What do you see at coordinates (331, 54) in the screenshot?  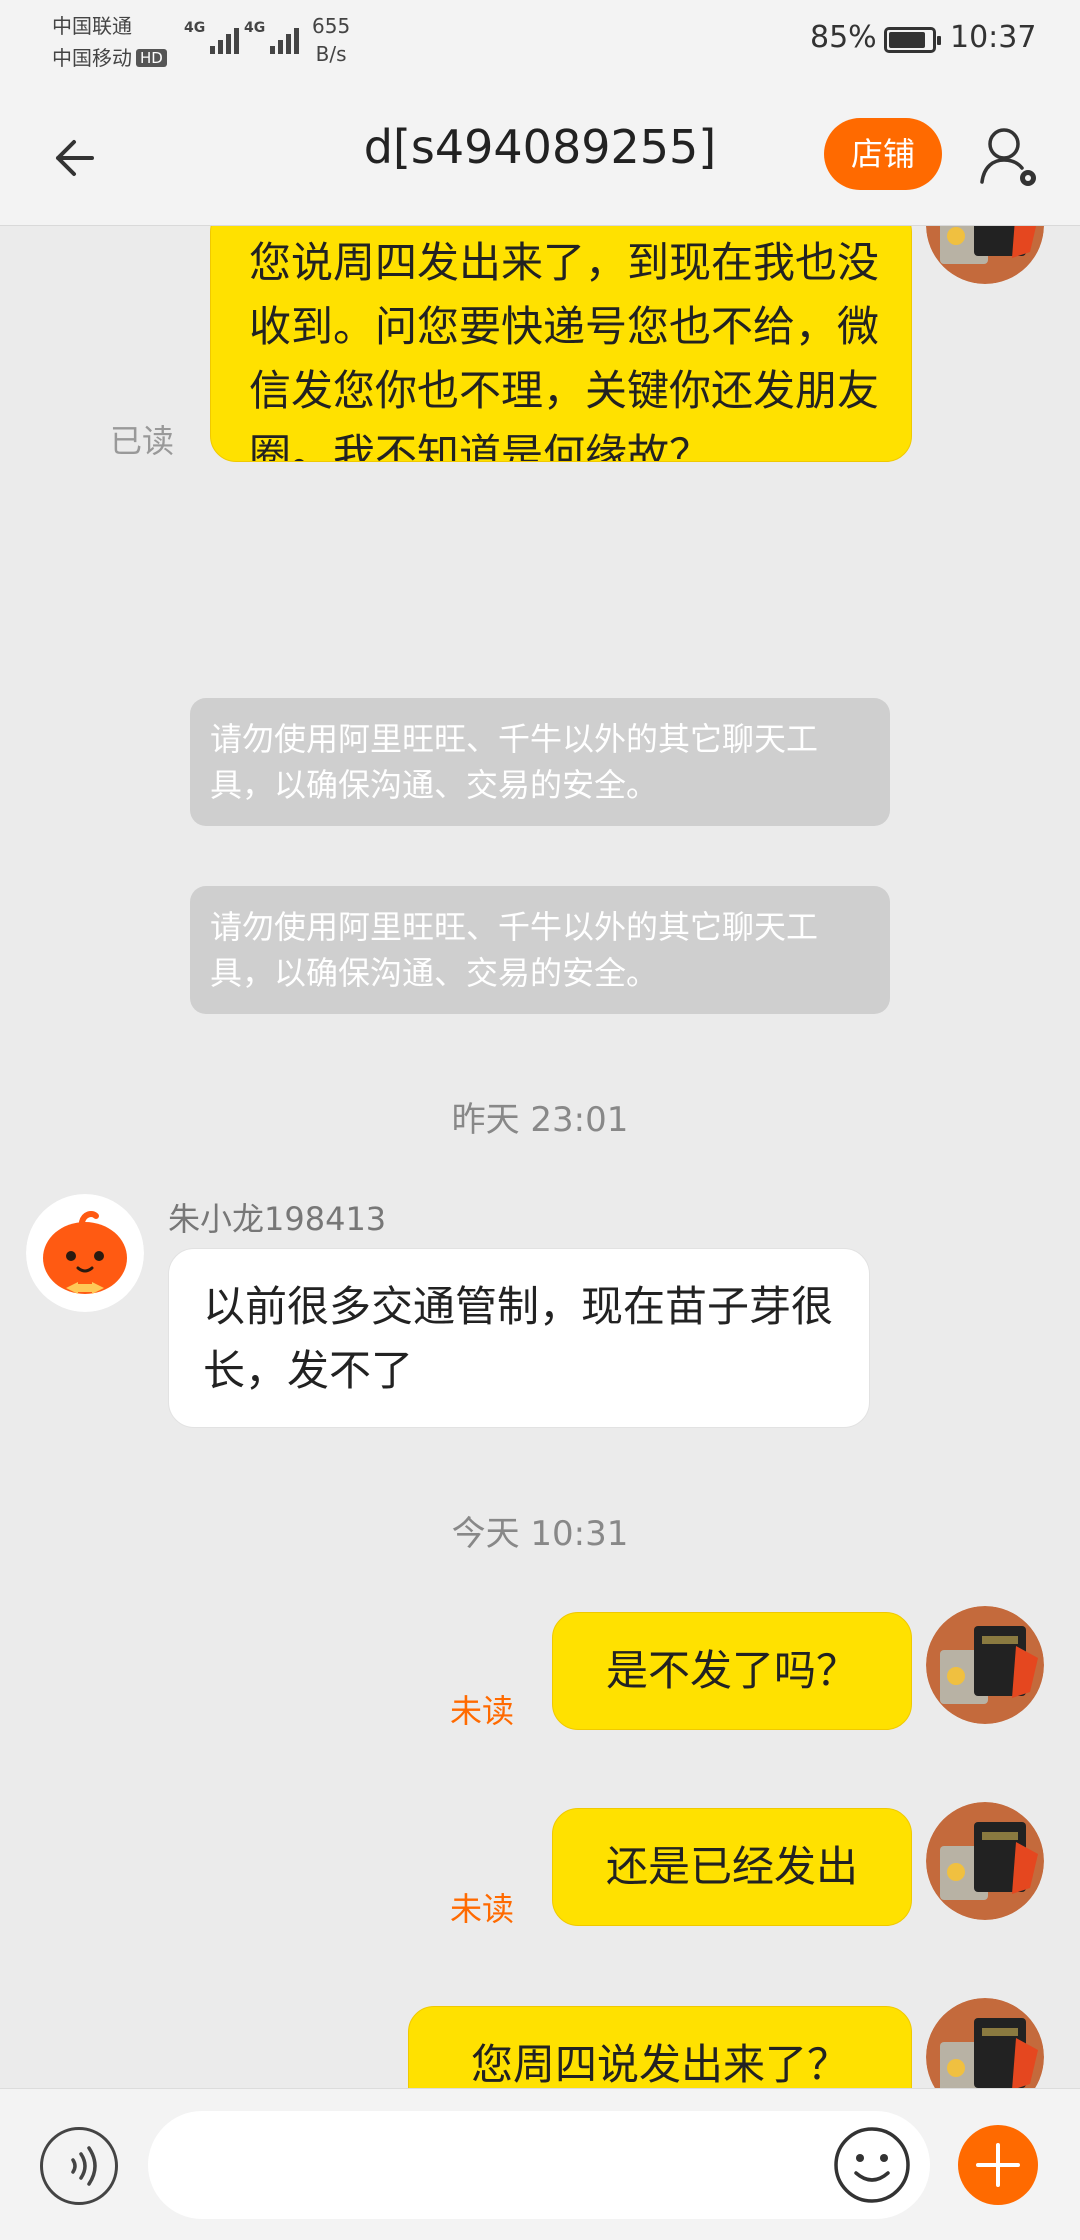 I see `network-speed-unit: B/s` at bounding box center [331, 54].